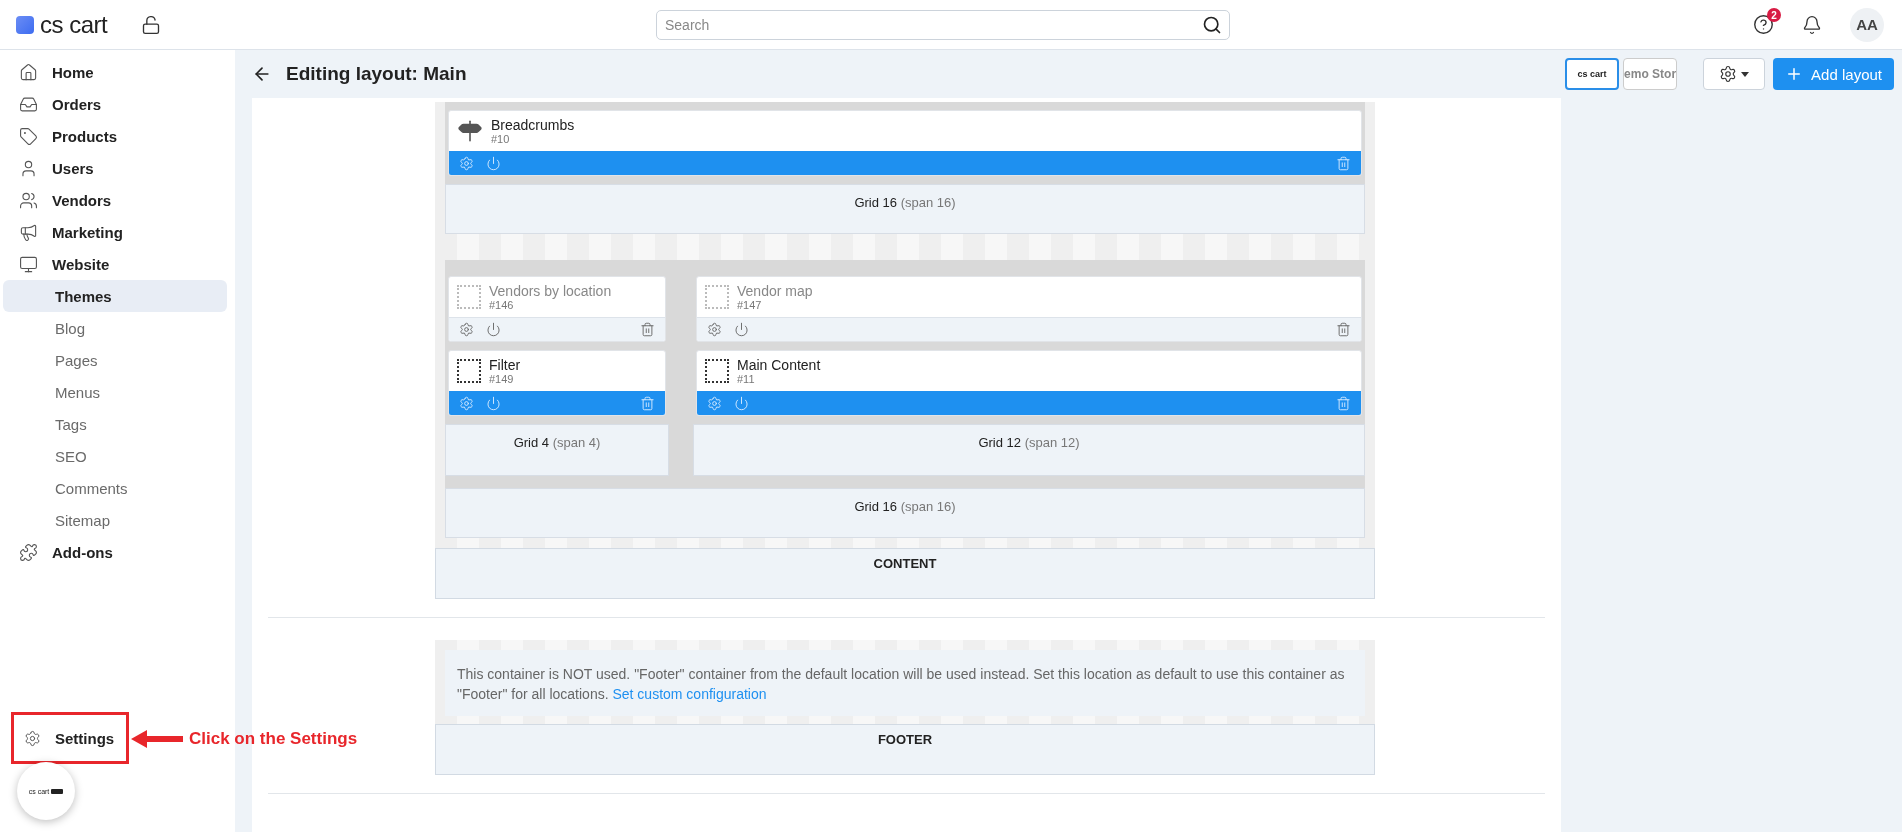 The image size is (1902, 832). Describe the element at coordinates (115, 488) in the screenshot. I see `sidebar-subitem: Comments` at that location.